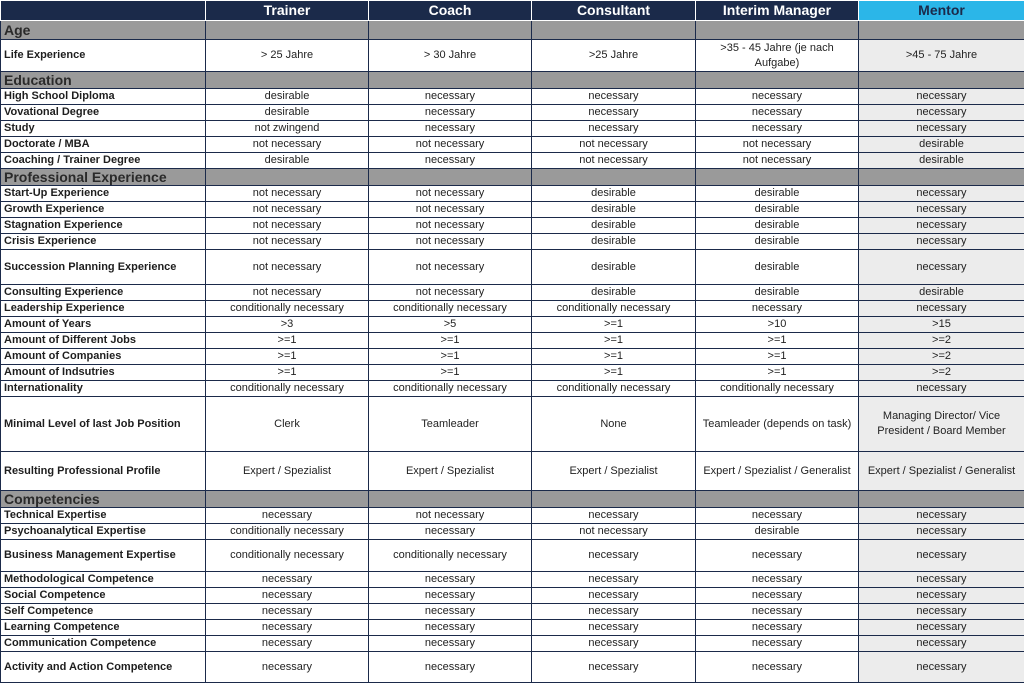 The height and width of the screenshot is (683, 1024). What do you see at coordinates (777, 471) in the screenshot?
I see `cell-interim-manager: Expert / Spezialist / Generalist` at bounding box center [777, 471].